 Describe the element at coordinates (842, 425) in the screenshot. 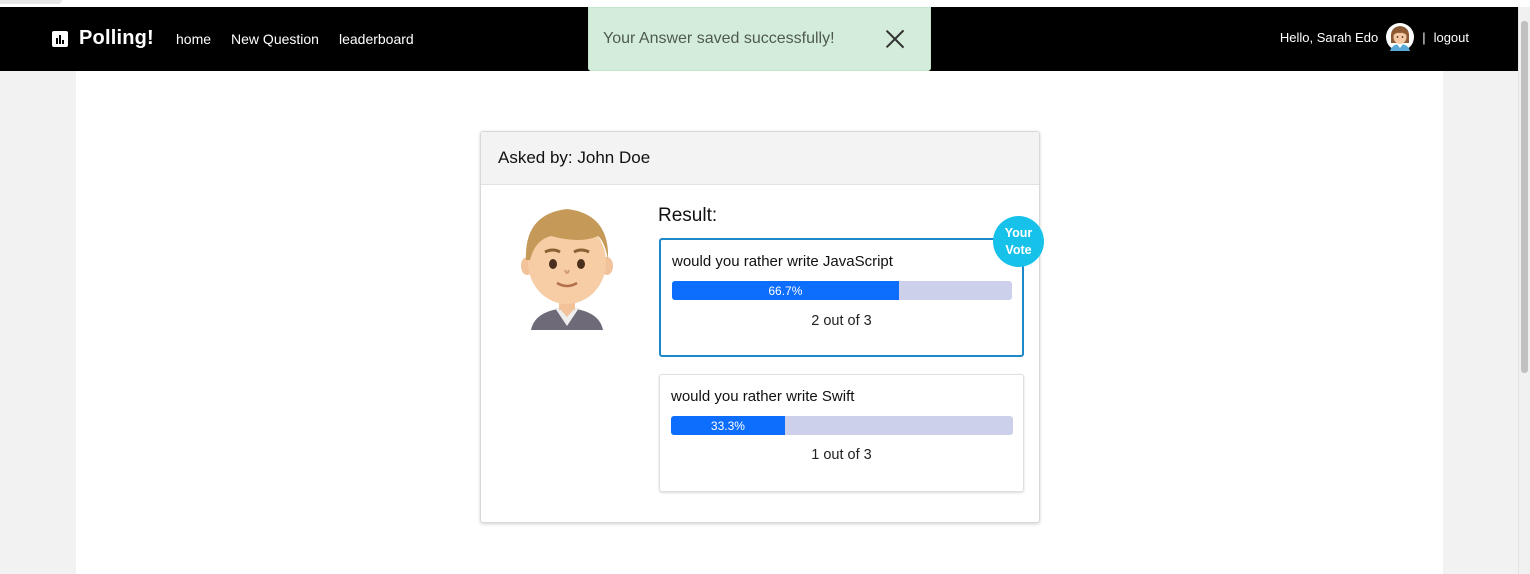

I see `progress-bar: 33.3%` at that location.